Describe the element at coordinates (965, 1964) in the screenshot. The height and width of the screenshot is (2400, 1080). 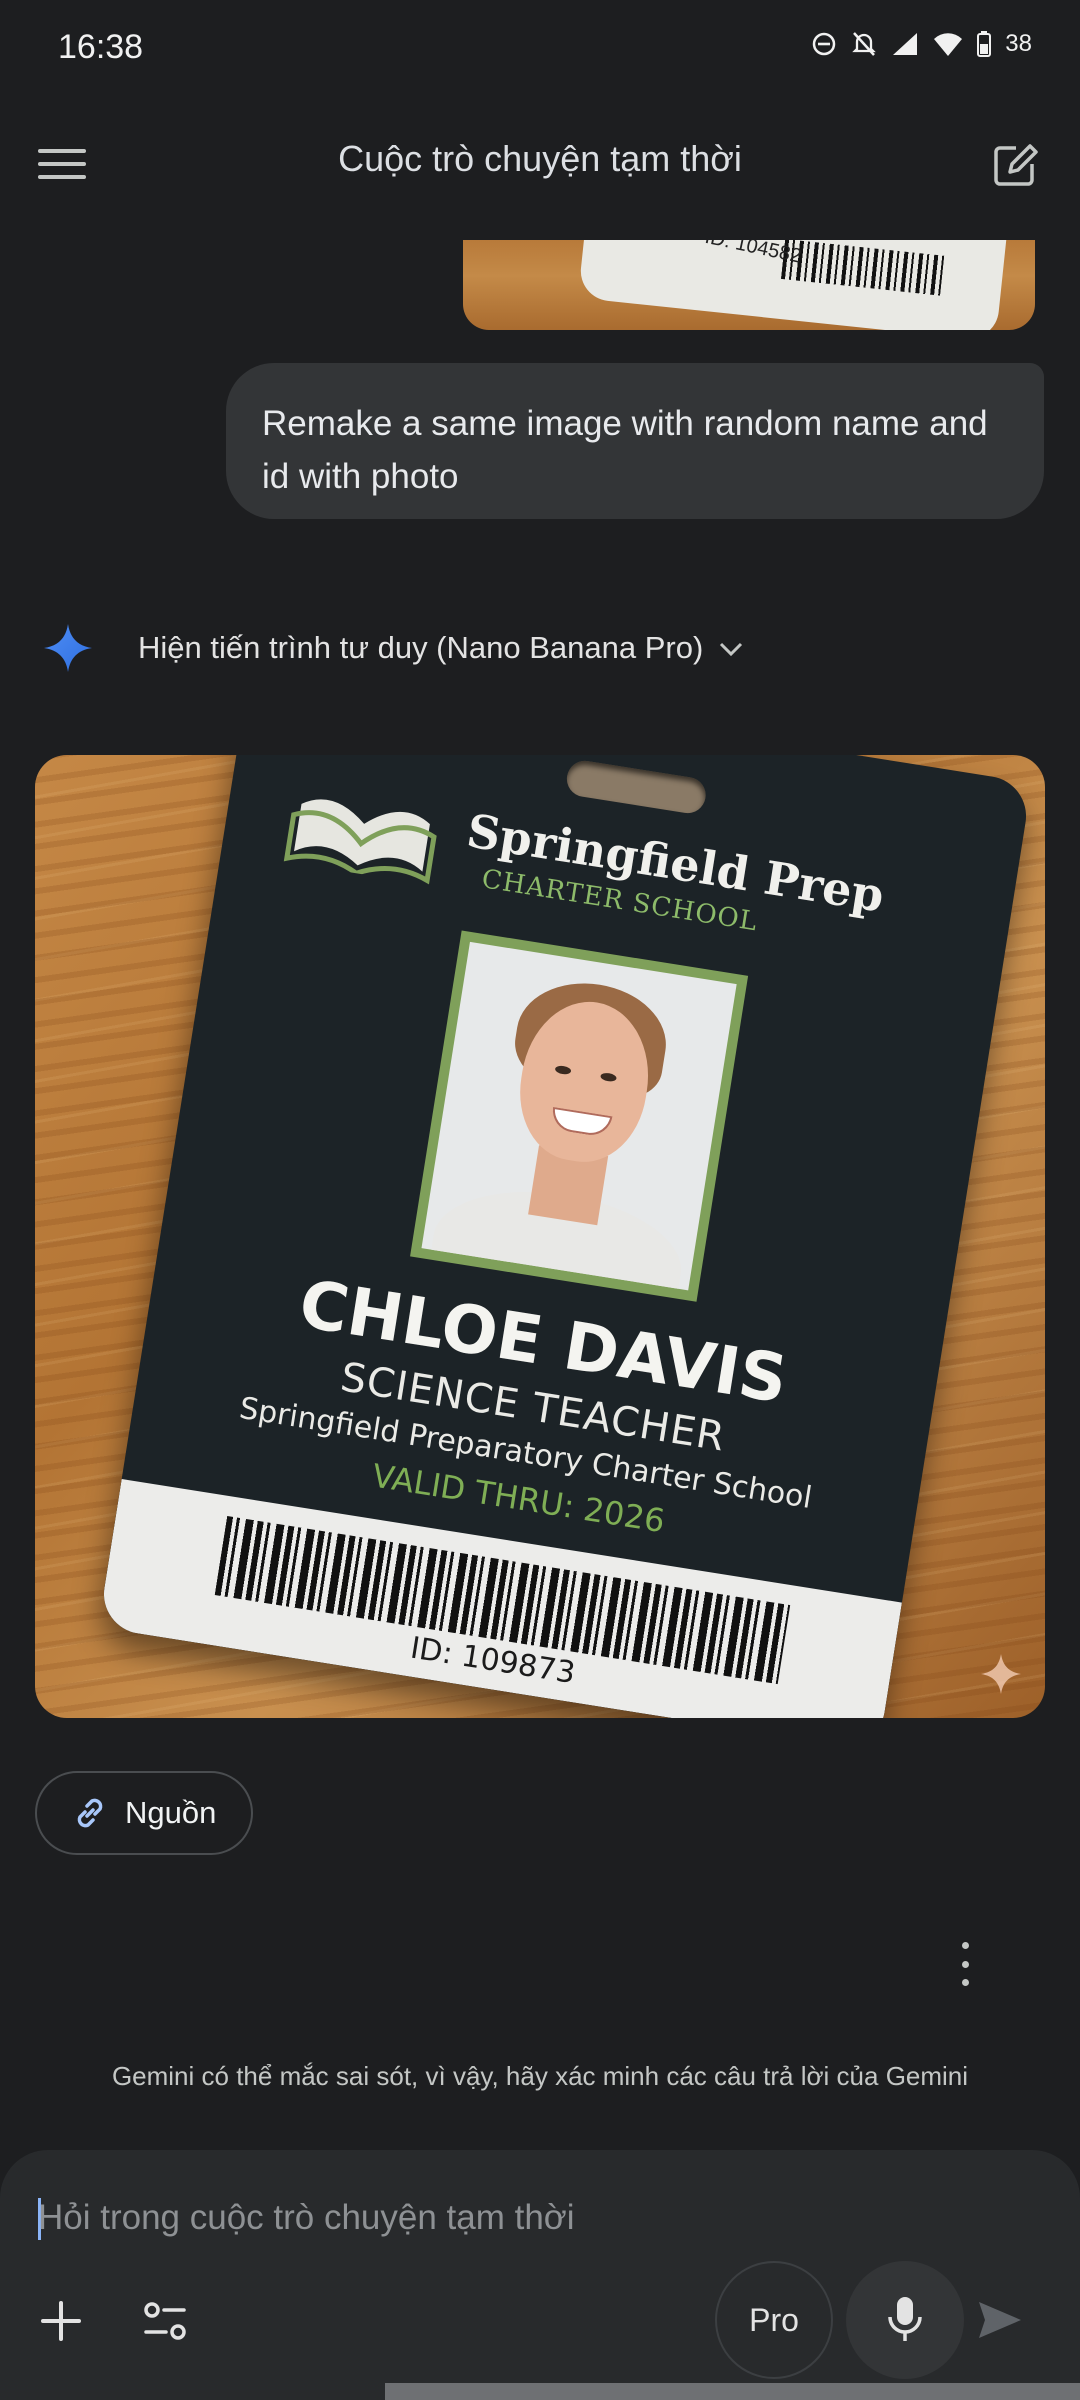
I see `more-options-icon` at that location.